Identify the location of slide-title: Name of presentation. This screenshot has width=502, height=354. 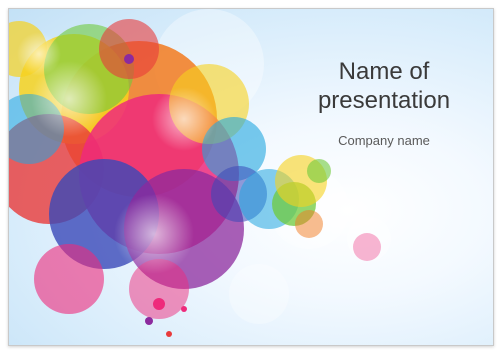
(384, 86).